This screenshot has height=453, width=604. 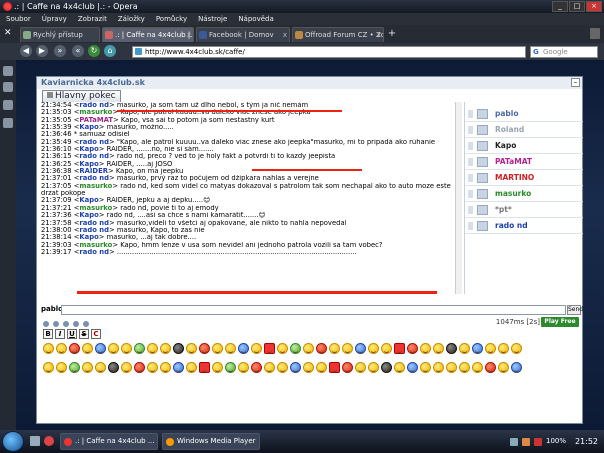 What do you see at coordinates (243, 34) in the screenshot?
I see `tab-facebook: Facebook | Domov x` at bounding box center [243, 34].